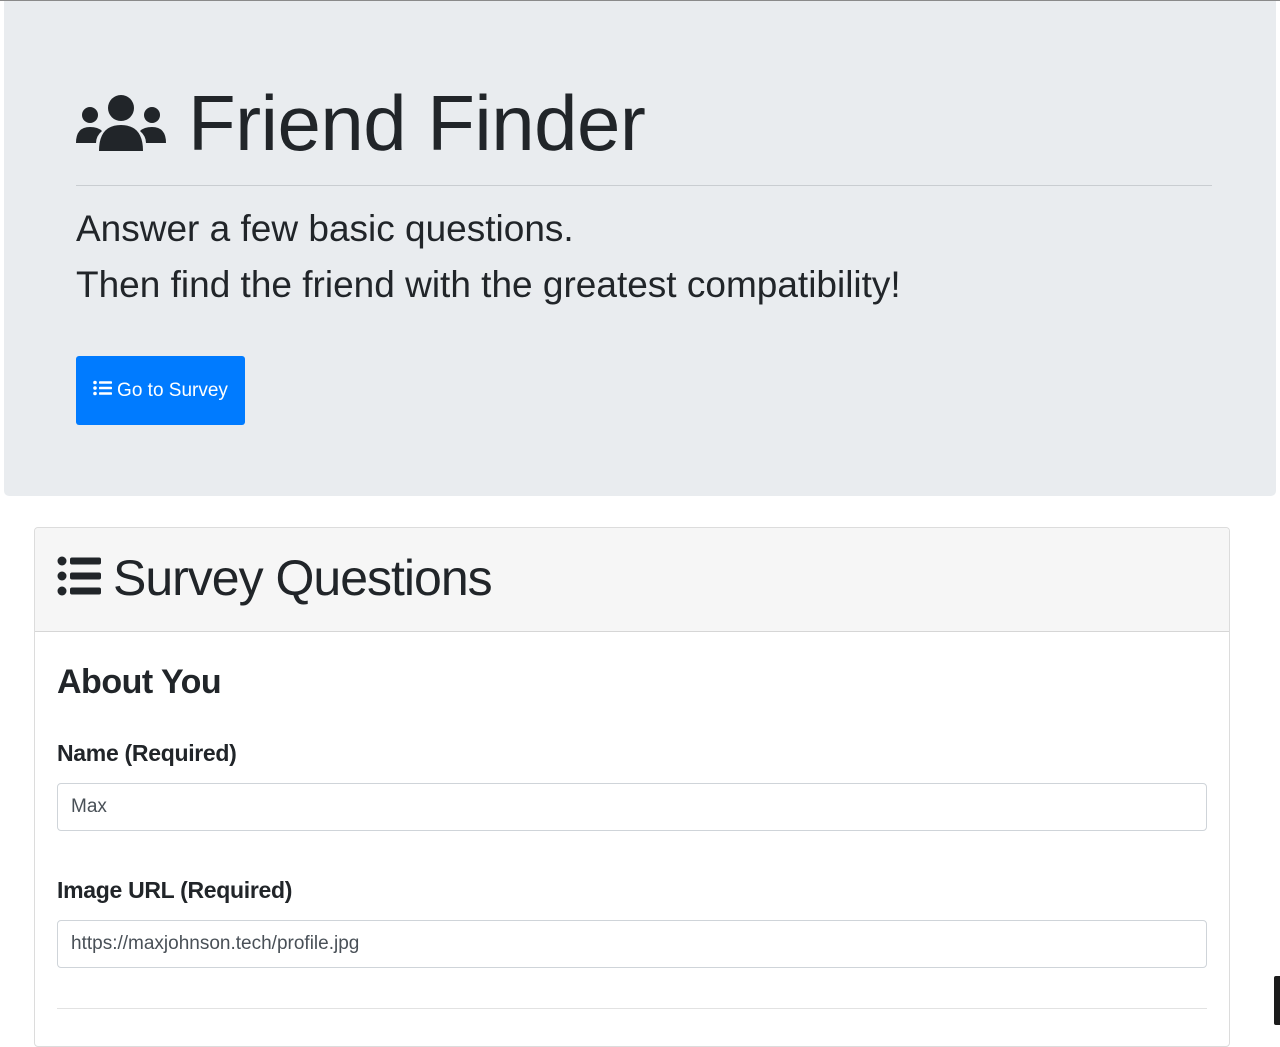  I want to click on go-to-survey-label: Go to Survey, so click(172, 390).